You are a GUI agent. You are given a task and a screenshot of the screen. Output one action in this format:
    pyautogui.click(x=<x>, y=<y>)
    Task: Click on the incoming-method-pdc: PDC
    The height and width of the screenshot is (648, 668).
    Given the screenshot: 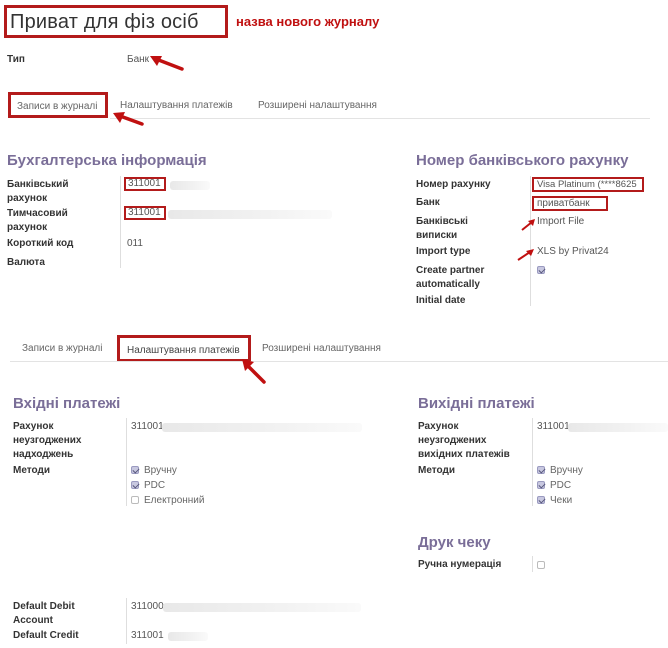 What is the action you would take?
    pyautogui.click(x=148, y=485)
    